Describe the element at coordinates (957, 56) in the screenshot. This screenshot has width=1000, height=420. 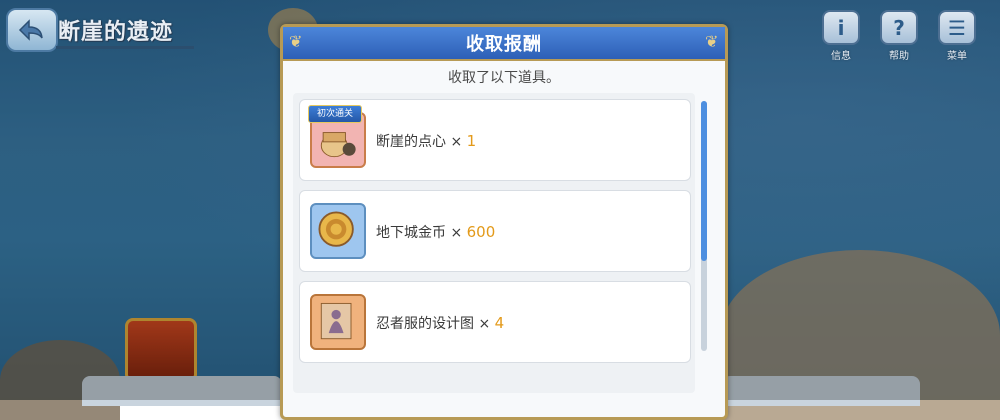
I see `menu-label: 菜单` at that location.